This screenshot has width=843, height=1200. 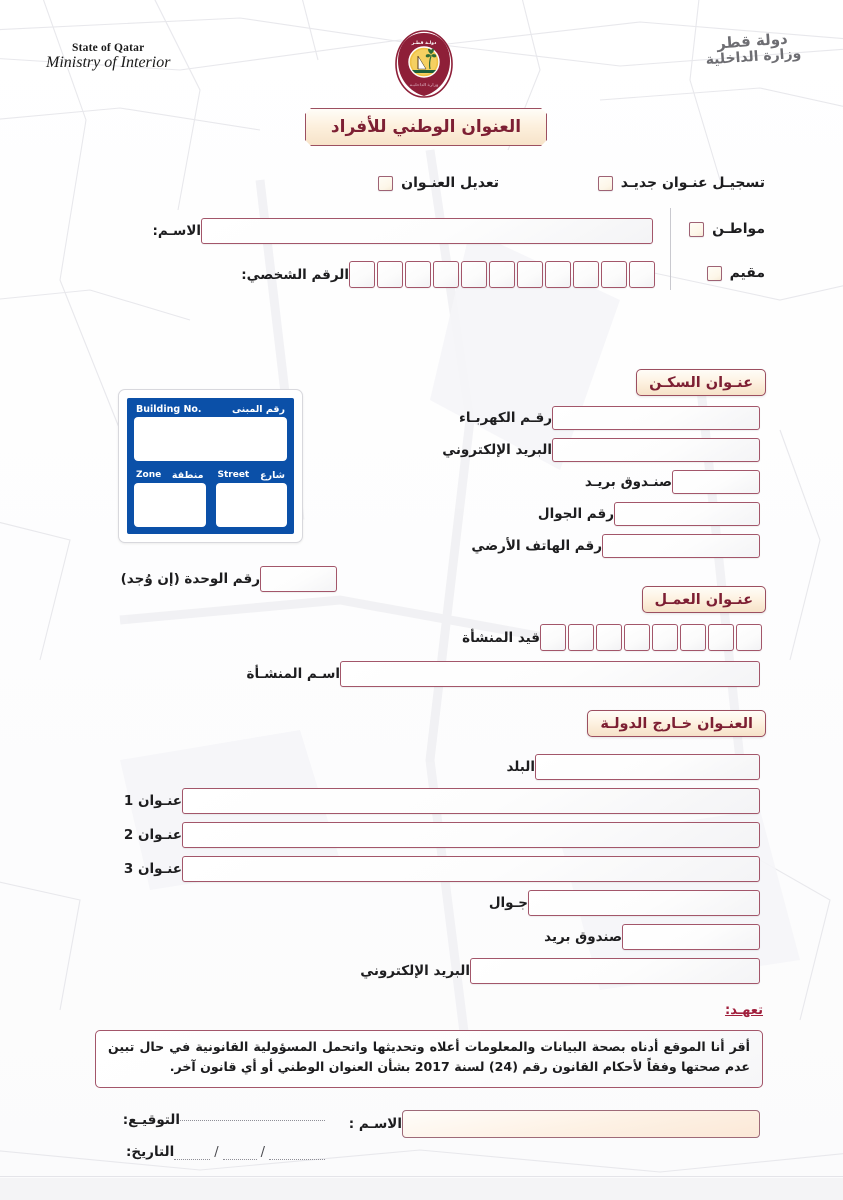 I want to click on abroad-pobox-input, so click(x=691, y=937).